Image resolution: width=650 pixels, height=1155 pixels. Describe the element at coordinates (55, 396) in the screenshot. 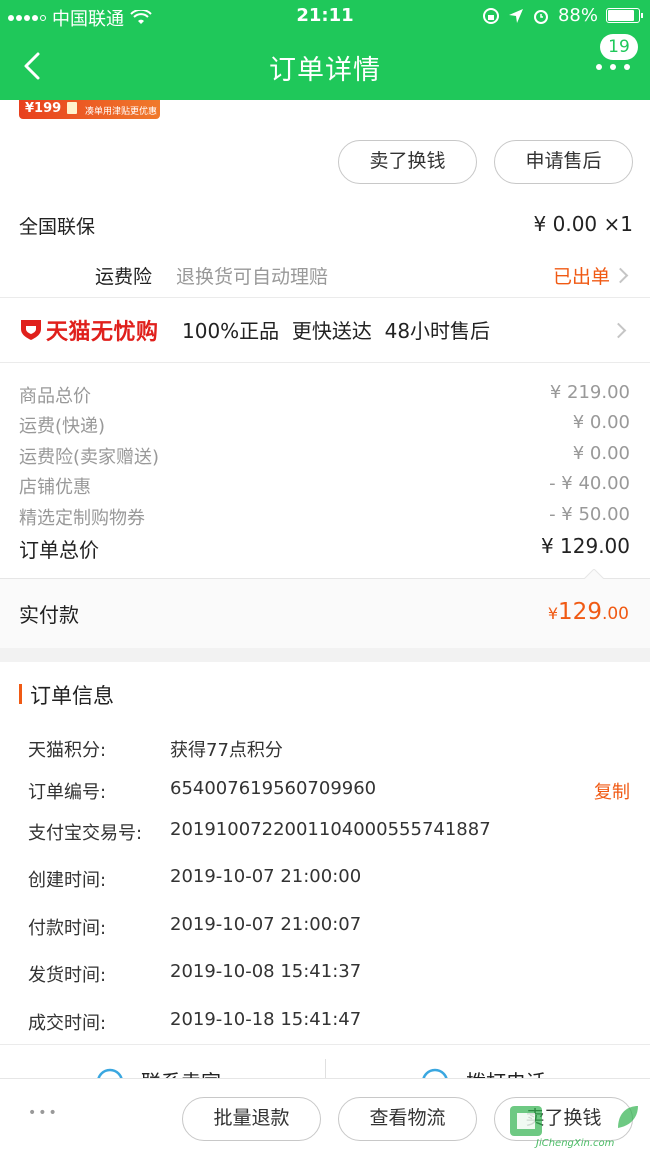

I see `price-label: 商品总价` at that location.